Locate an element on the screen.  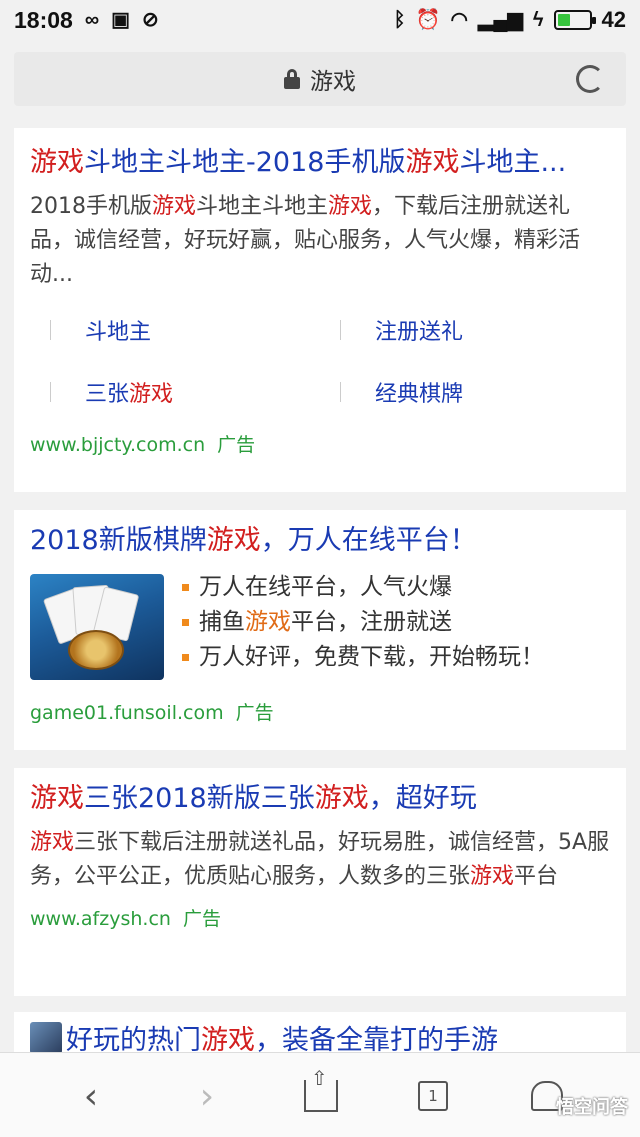
text-segment: ，万人在线平台！ is located at coordinates (368, 540).